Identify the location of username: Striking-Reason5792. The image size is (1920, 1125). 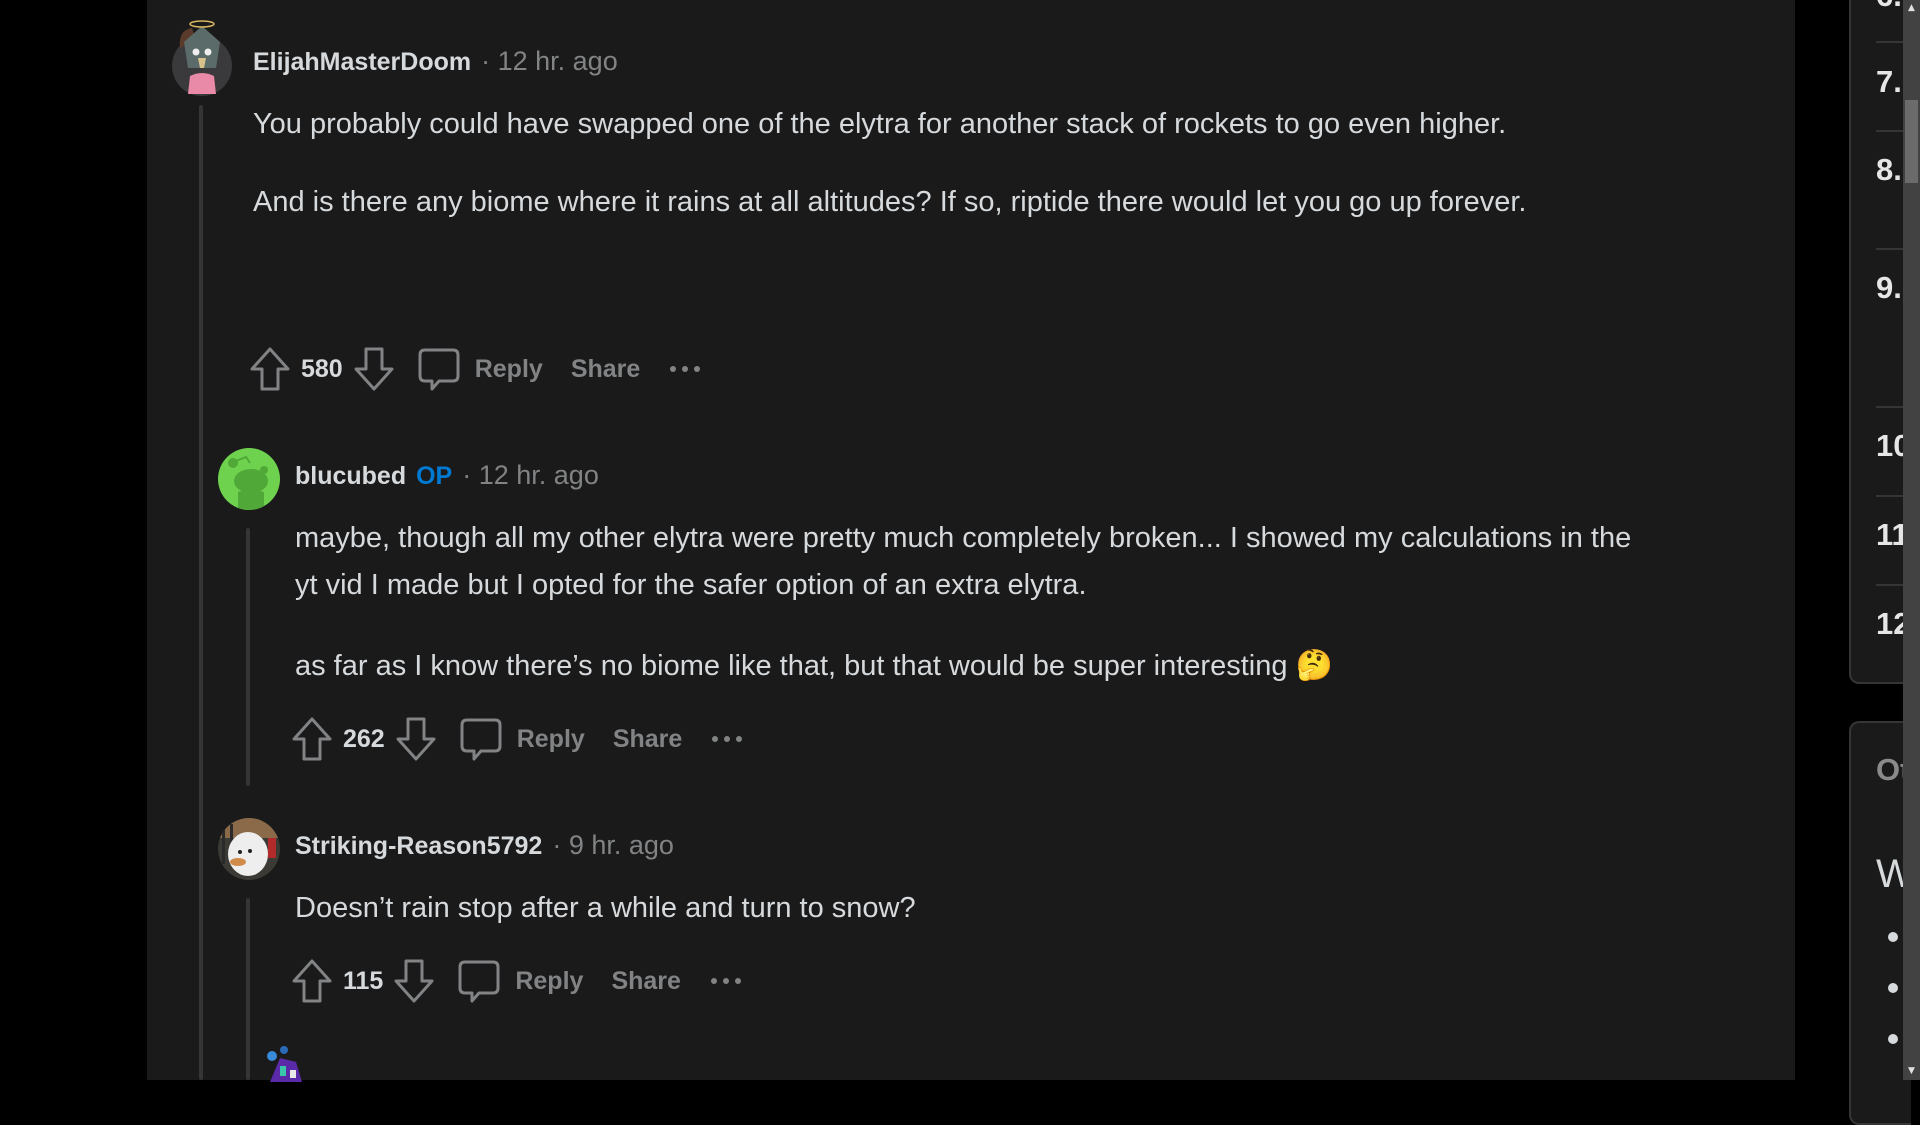
(418, 846).